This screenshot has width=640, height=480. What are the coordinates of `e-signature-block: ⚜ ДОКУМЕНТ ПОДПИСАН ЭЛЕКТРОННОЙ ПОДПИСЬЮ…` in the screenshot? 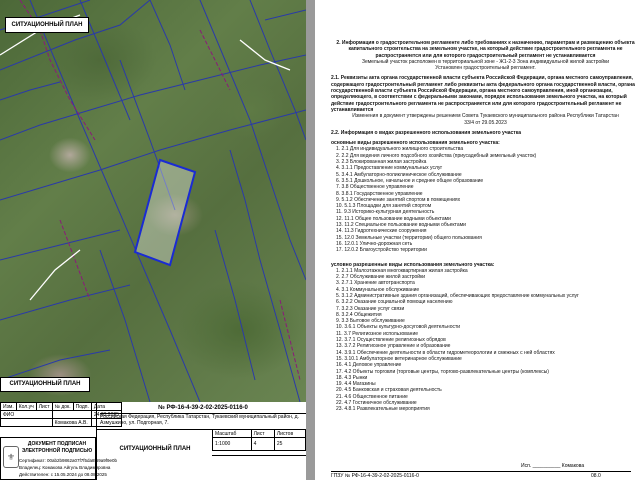 It's located at (58, 458).